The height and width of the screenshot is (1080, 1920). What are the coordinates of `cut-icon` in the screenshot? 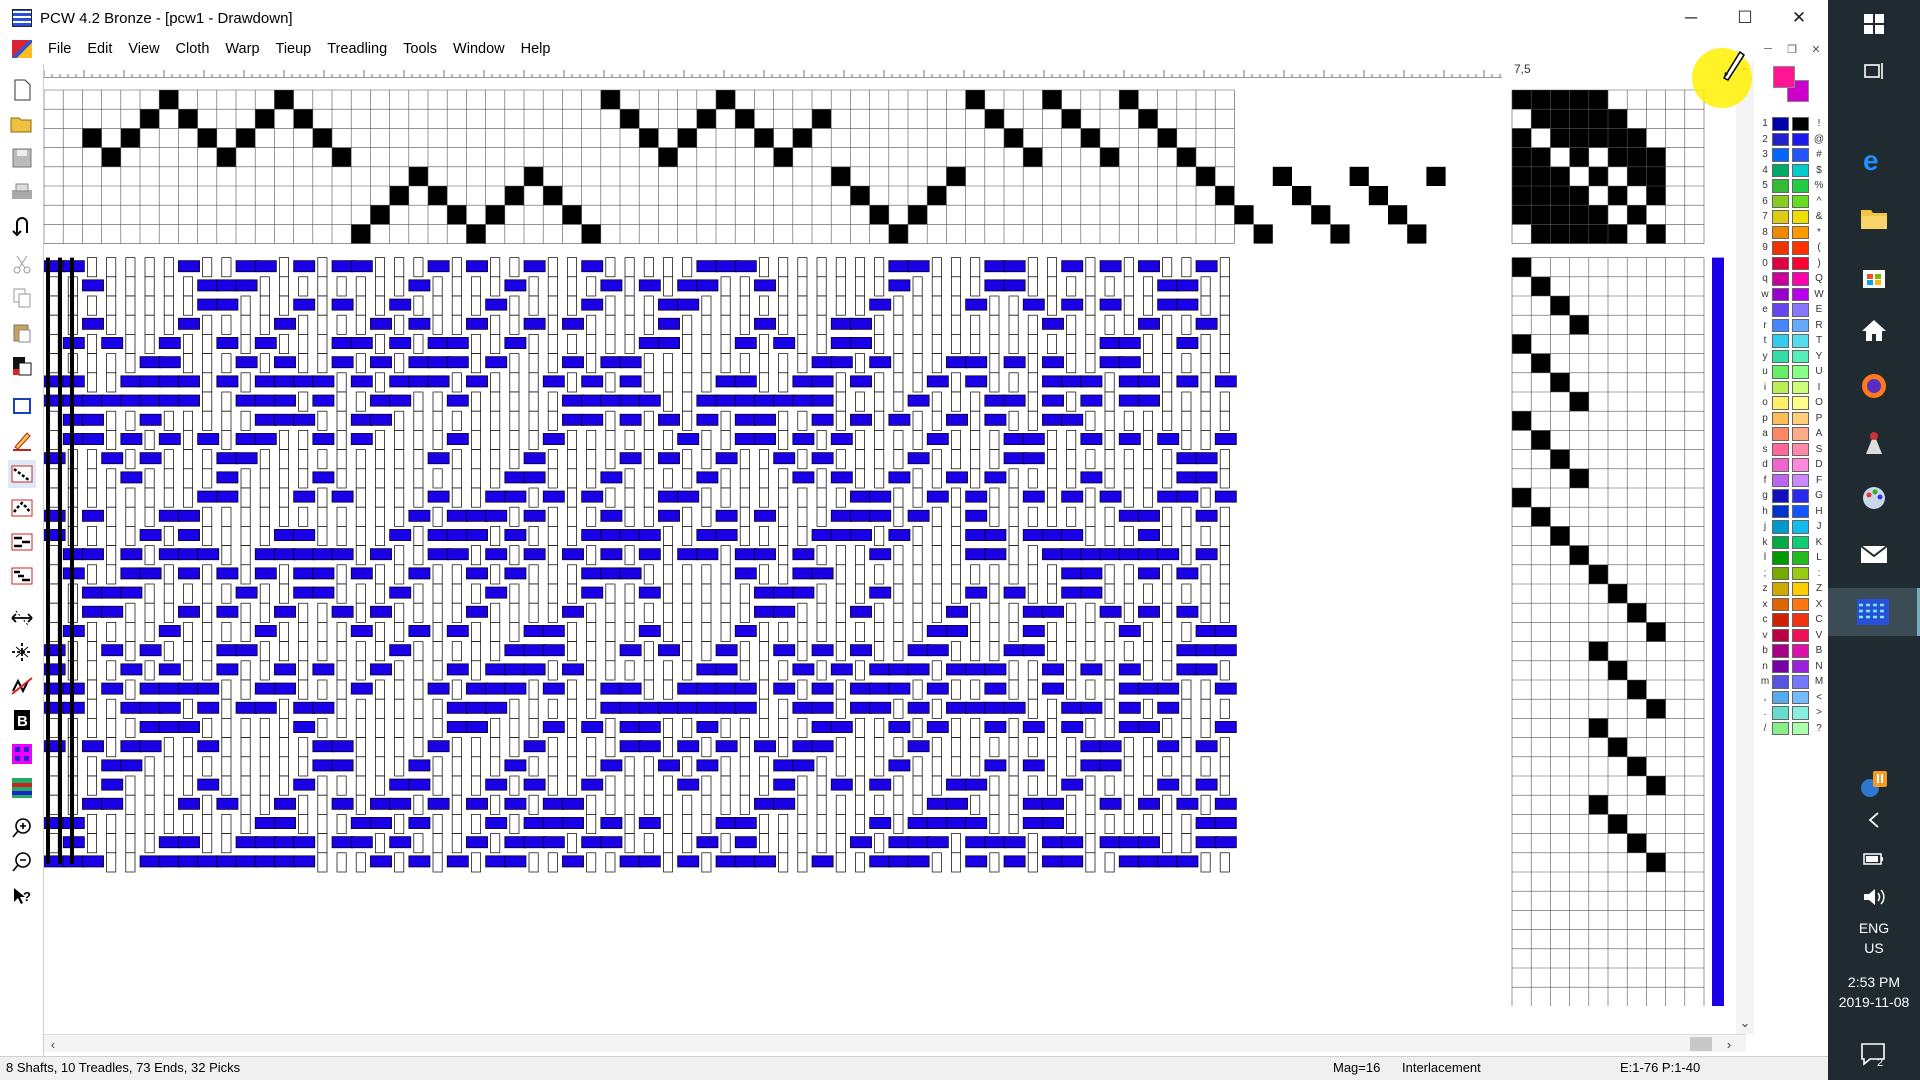 It's located at (22, 264).